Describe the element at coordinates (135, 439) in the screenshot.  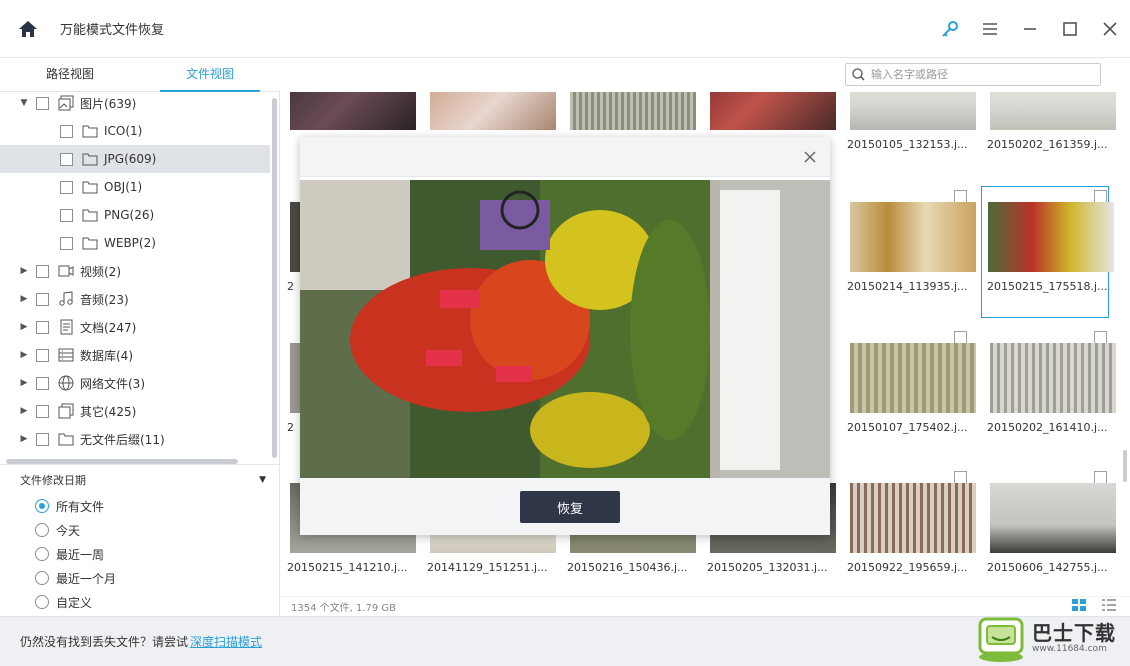
I see `tree-item-no-extension: ▶ 无文件后缀(11)` at that location.